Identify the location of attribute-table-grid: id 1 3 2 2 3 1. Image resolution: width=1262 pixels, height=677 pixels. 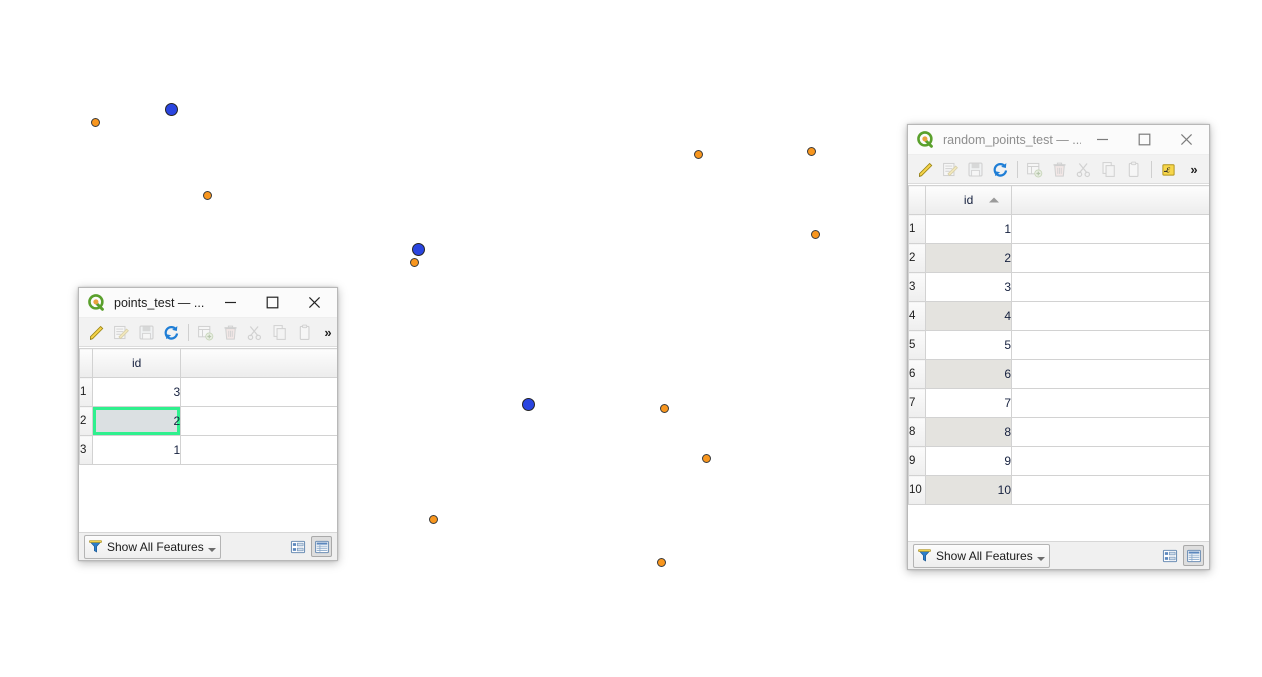
(208, 439).